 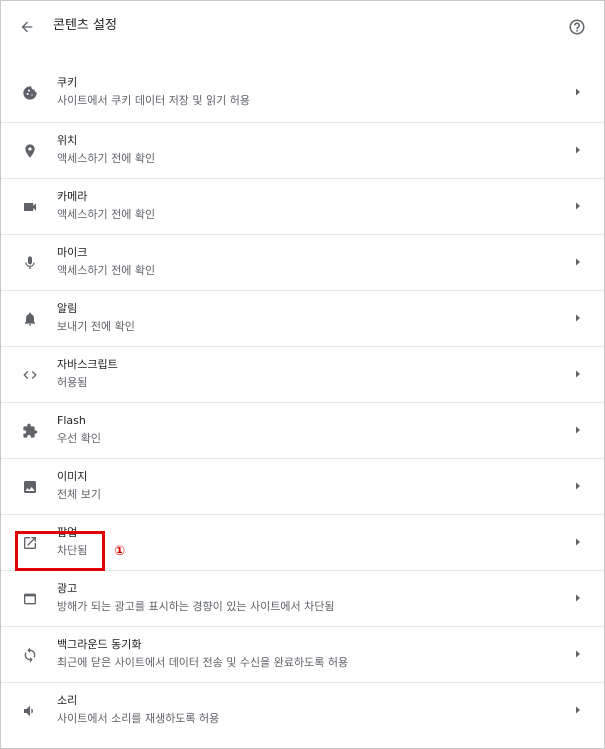 What do you see at coordinates (30, 655) in the screenshot?
I see `sync-icon` at bounding box center [30, 655].